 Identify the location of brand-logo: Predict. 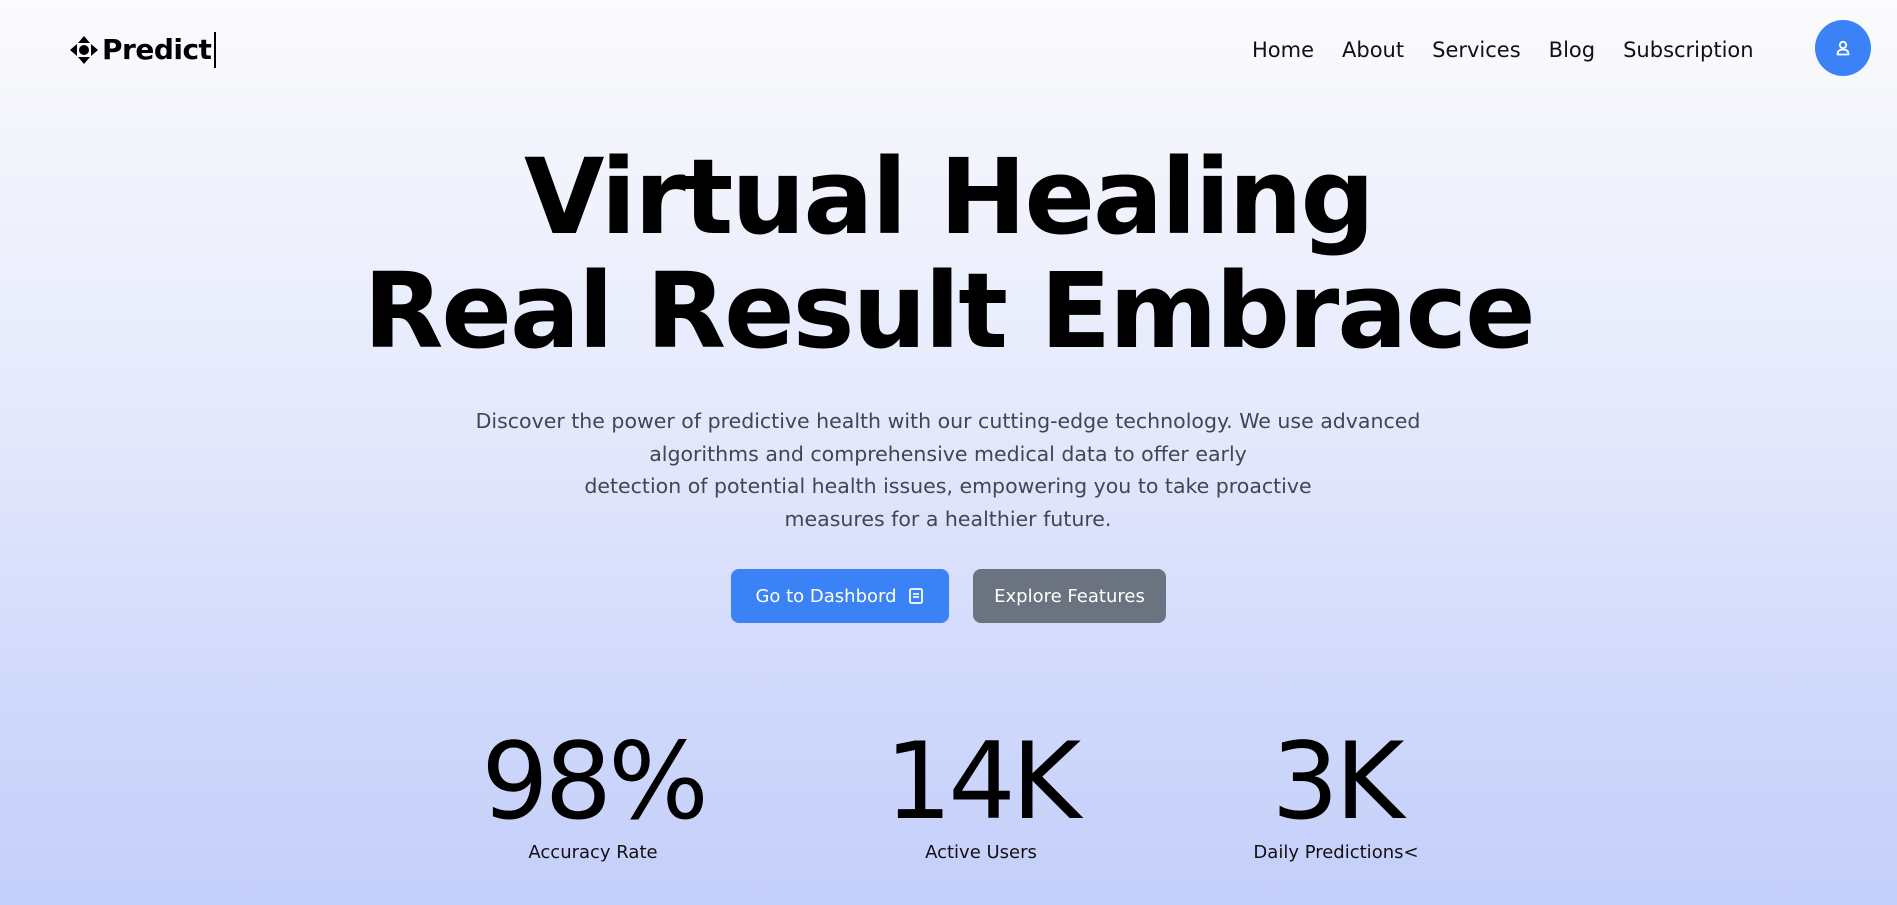
(142, 50).